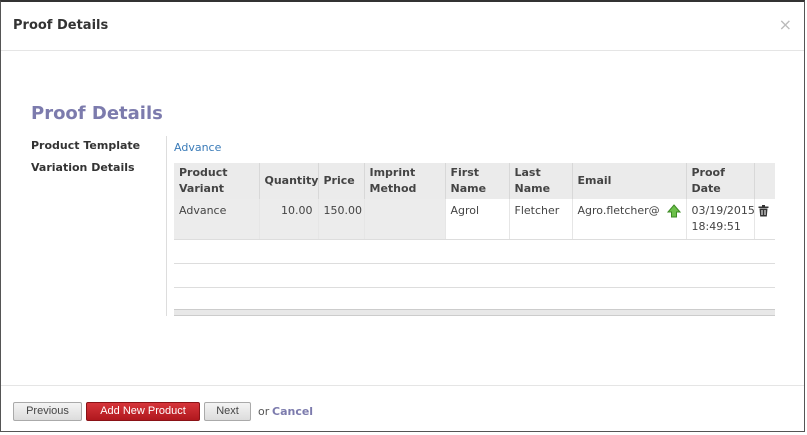 The height and width of the screenshot is (435, 807). Describe the element at coordinates (86, 145) in the screenshot. I see `product-template-label: Product Template` at that location.